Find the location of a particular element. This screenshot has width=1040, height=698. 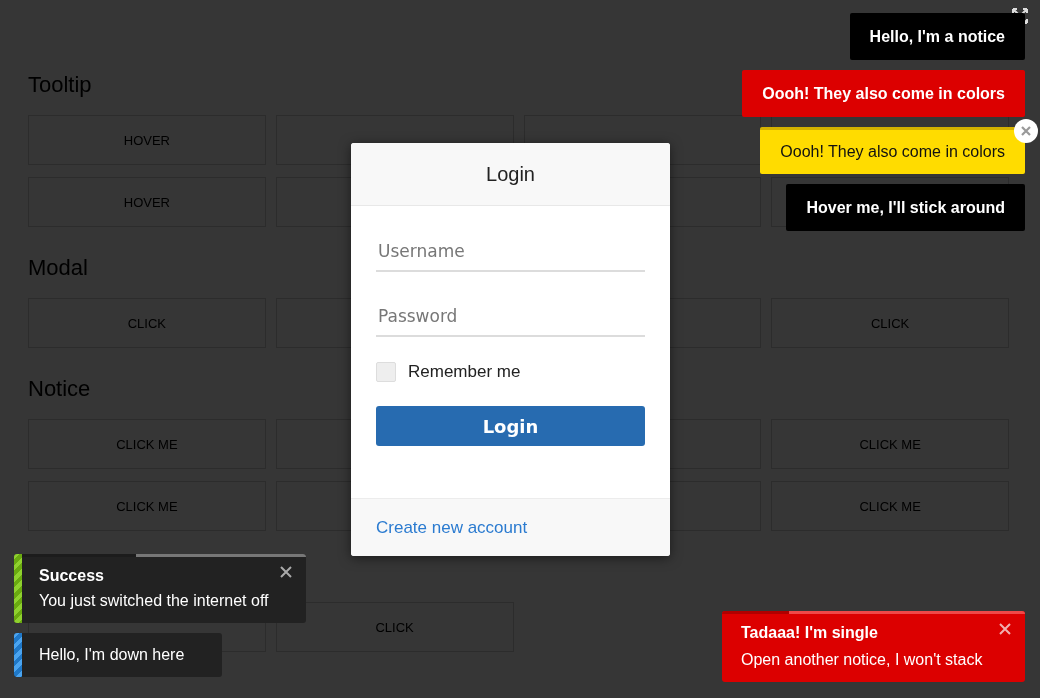

notice-text: Hover me, I'll stick around is located at coordinates (905, 207).